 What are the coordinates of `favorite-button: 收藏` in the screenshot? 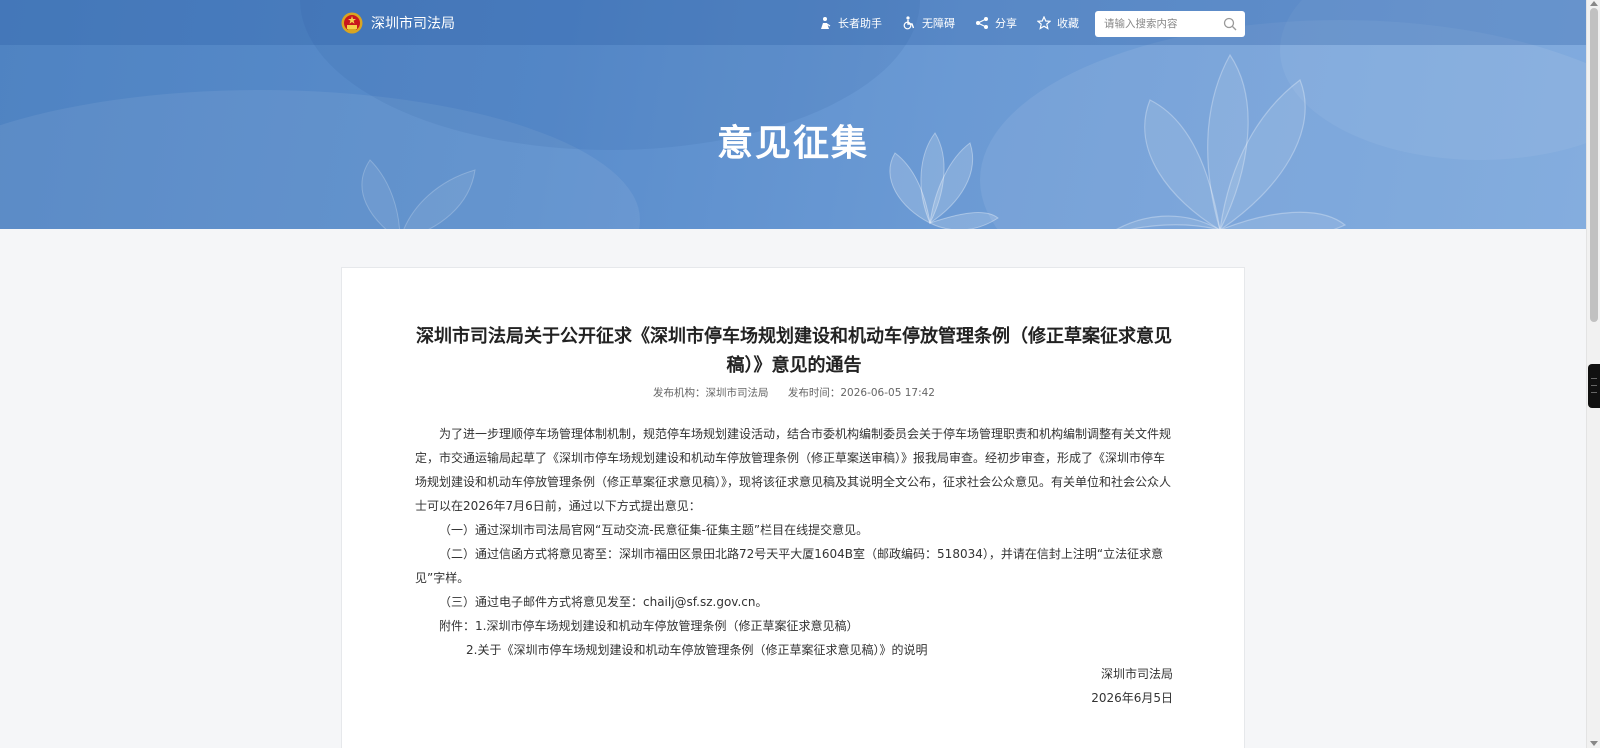 It's located at (1058, 23).